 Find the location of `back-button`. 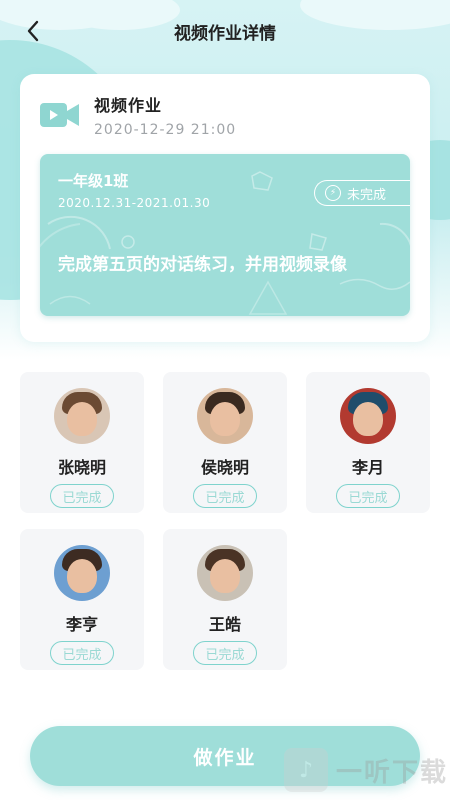

back-button is located at coordinates (33, 31).